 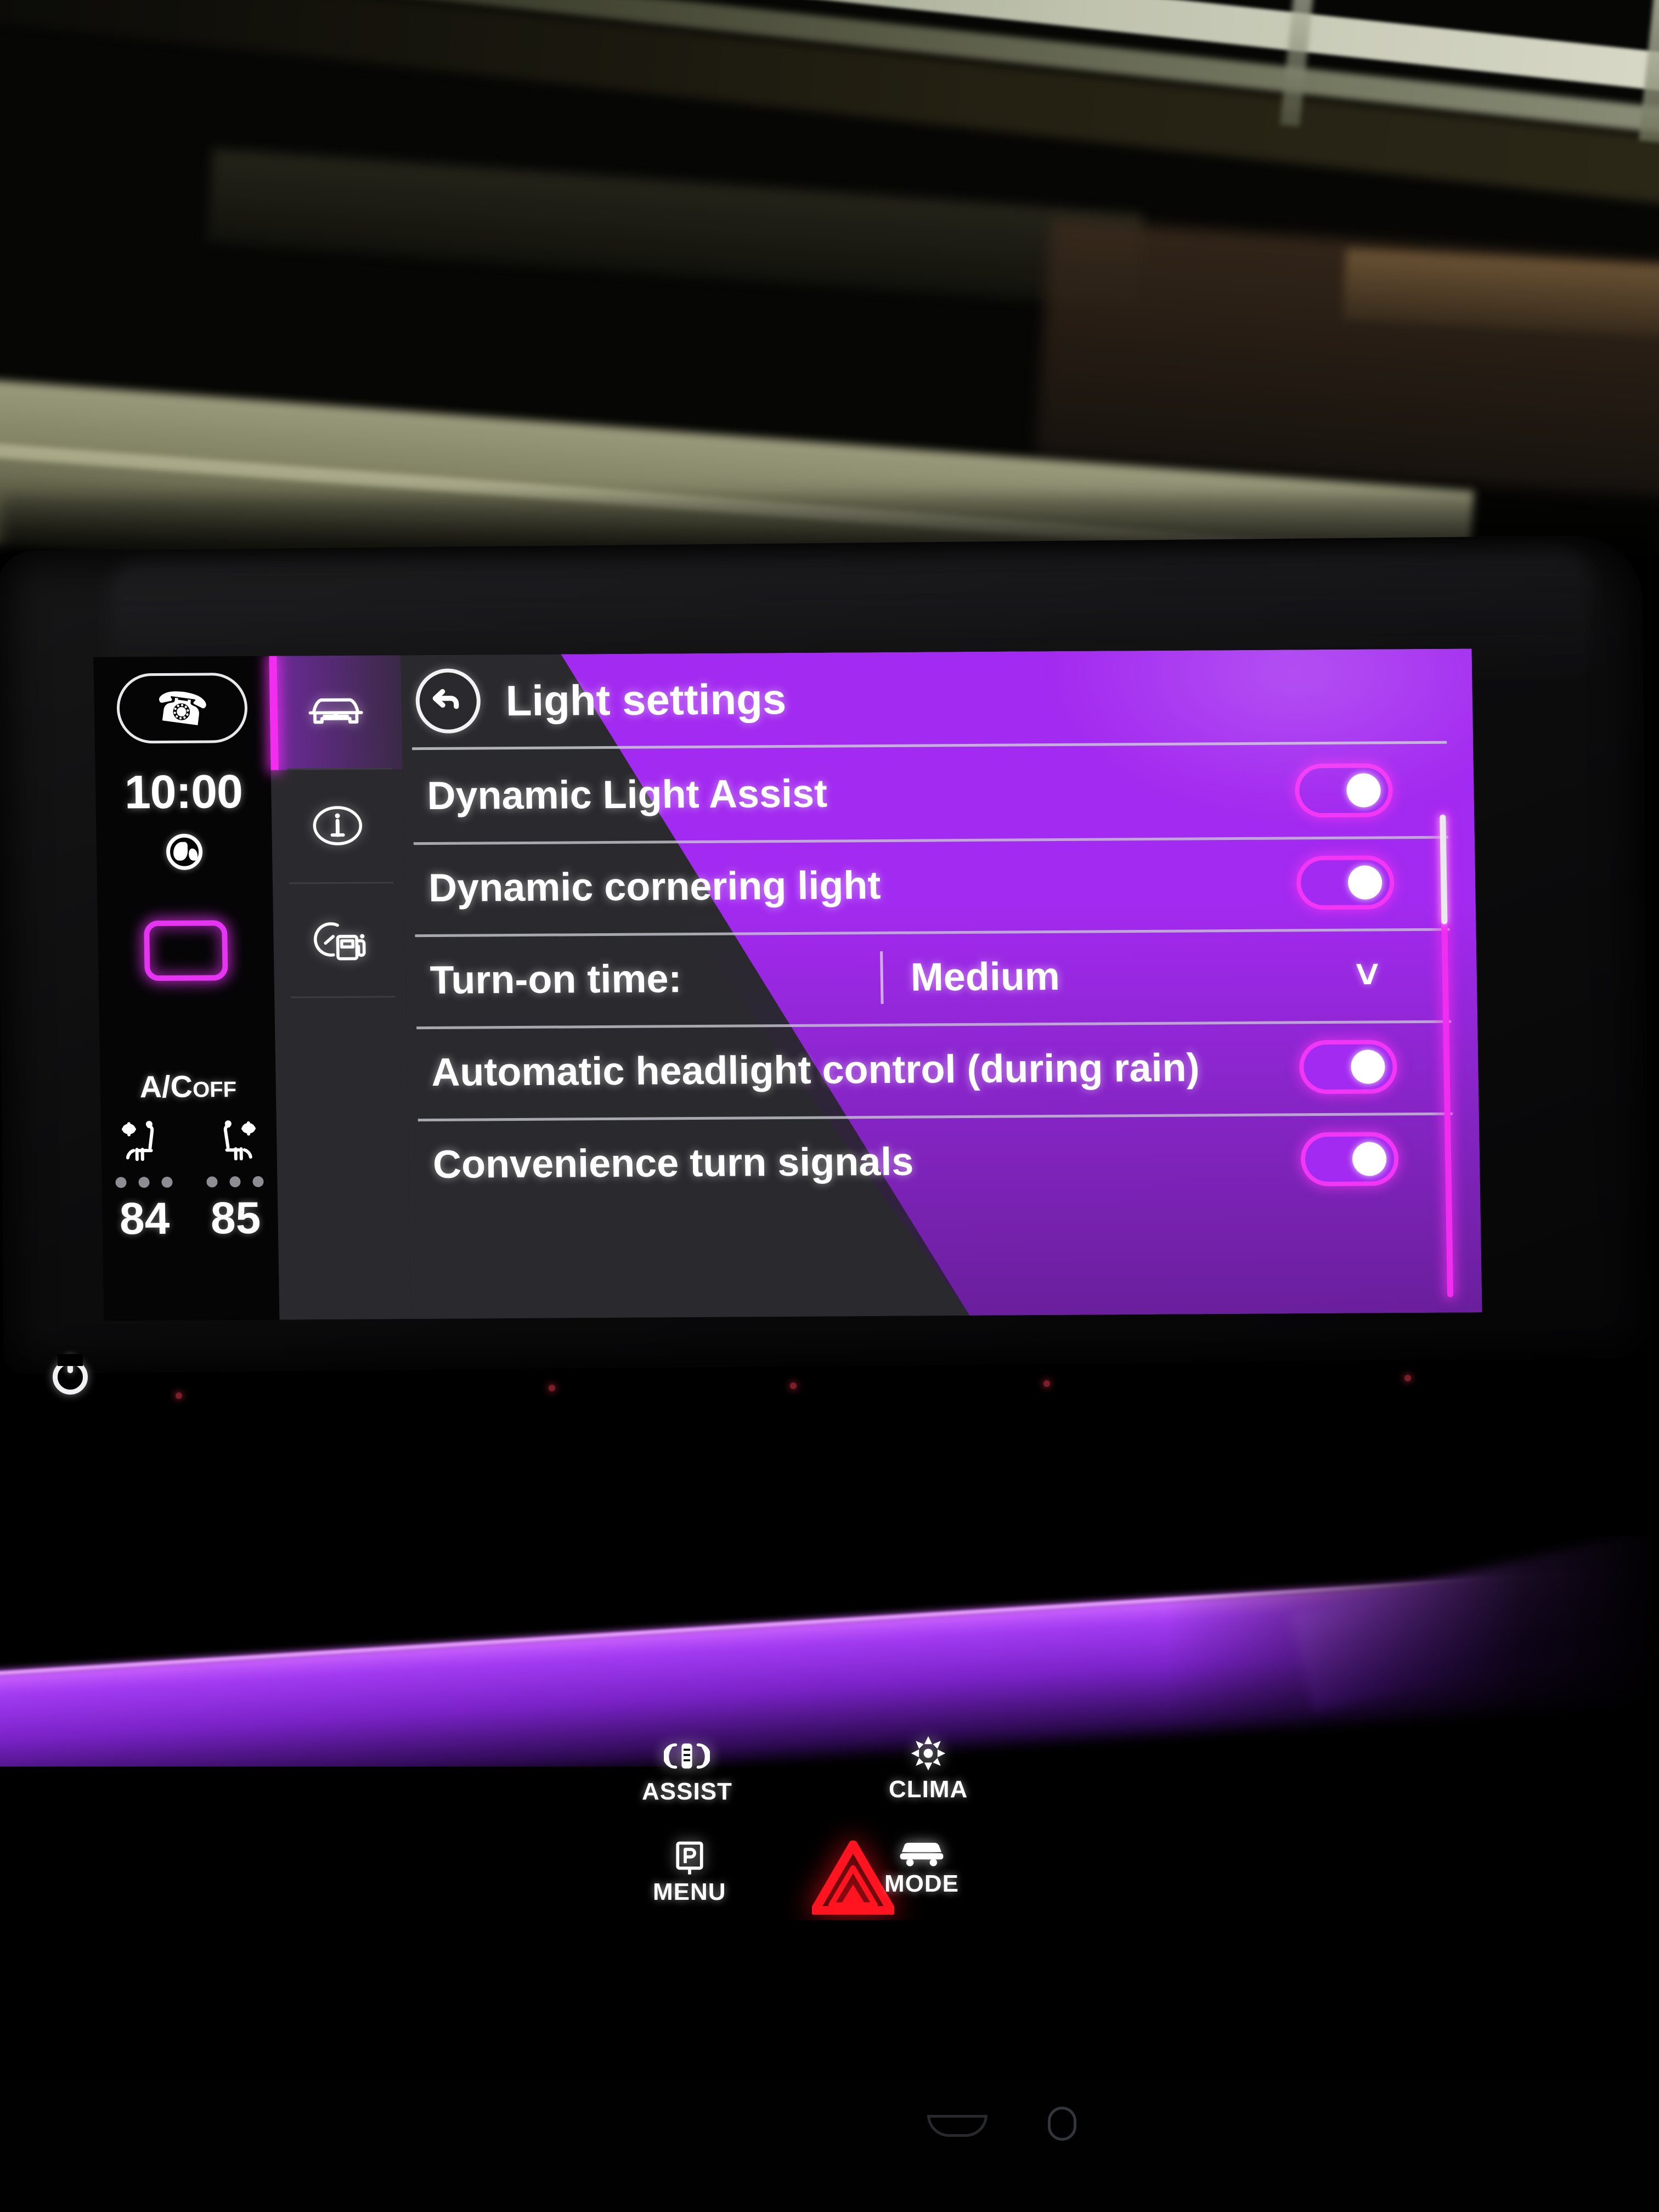 What do you see at coordinates (882, 978) in the screenshot?
I see `value-divider` at bounding box center [882, 978].